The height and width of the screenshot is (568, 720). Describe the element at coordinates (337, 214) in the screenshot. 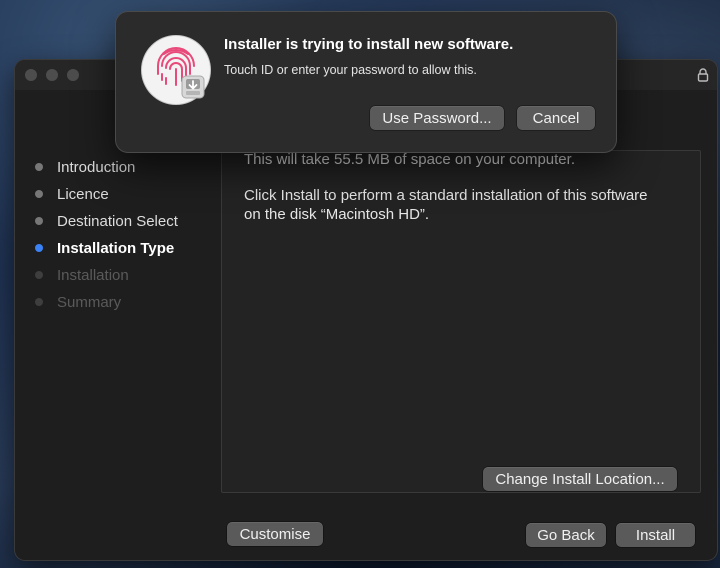

I see `install-description-line2: on the disk “Macintosh HD”.` at that location.